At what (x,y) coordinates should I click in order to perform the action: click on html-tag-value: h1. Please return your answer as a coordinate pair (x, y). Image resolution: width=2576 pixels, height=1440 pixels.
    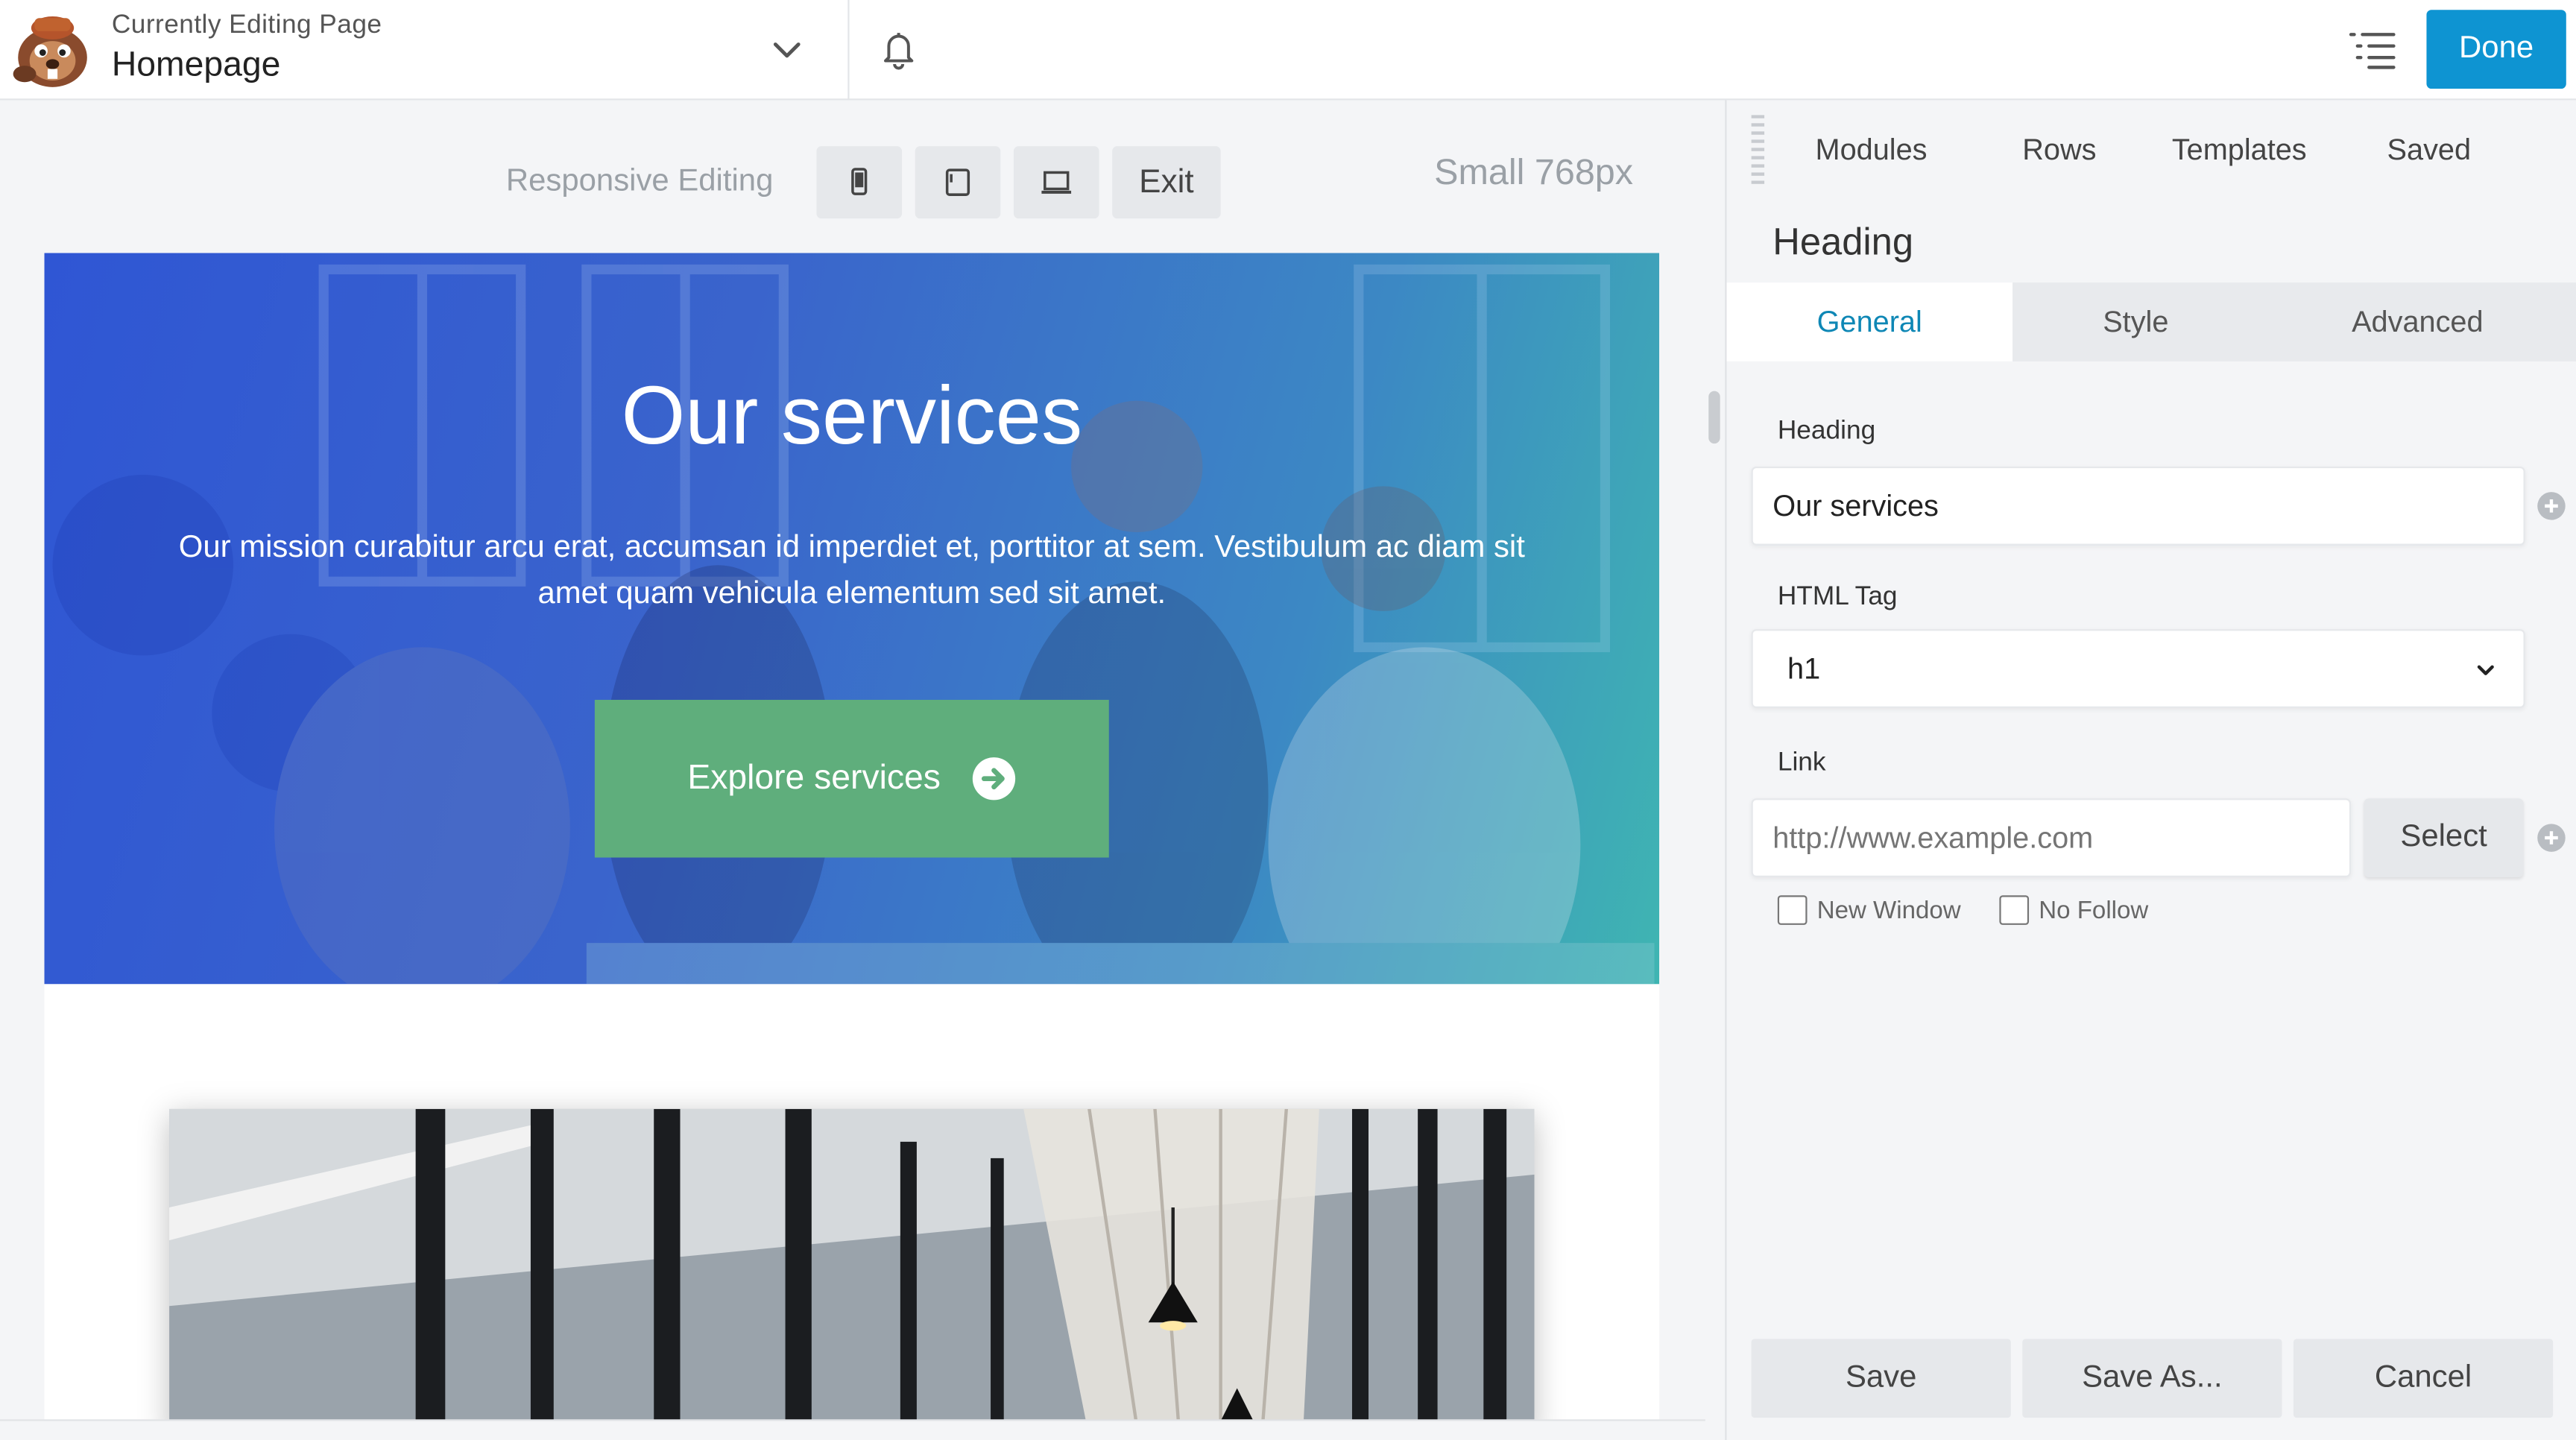
    Looking at the image, I should click on (1804, 668).